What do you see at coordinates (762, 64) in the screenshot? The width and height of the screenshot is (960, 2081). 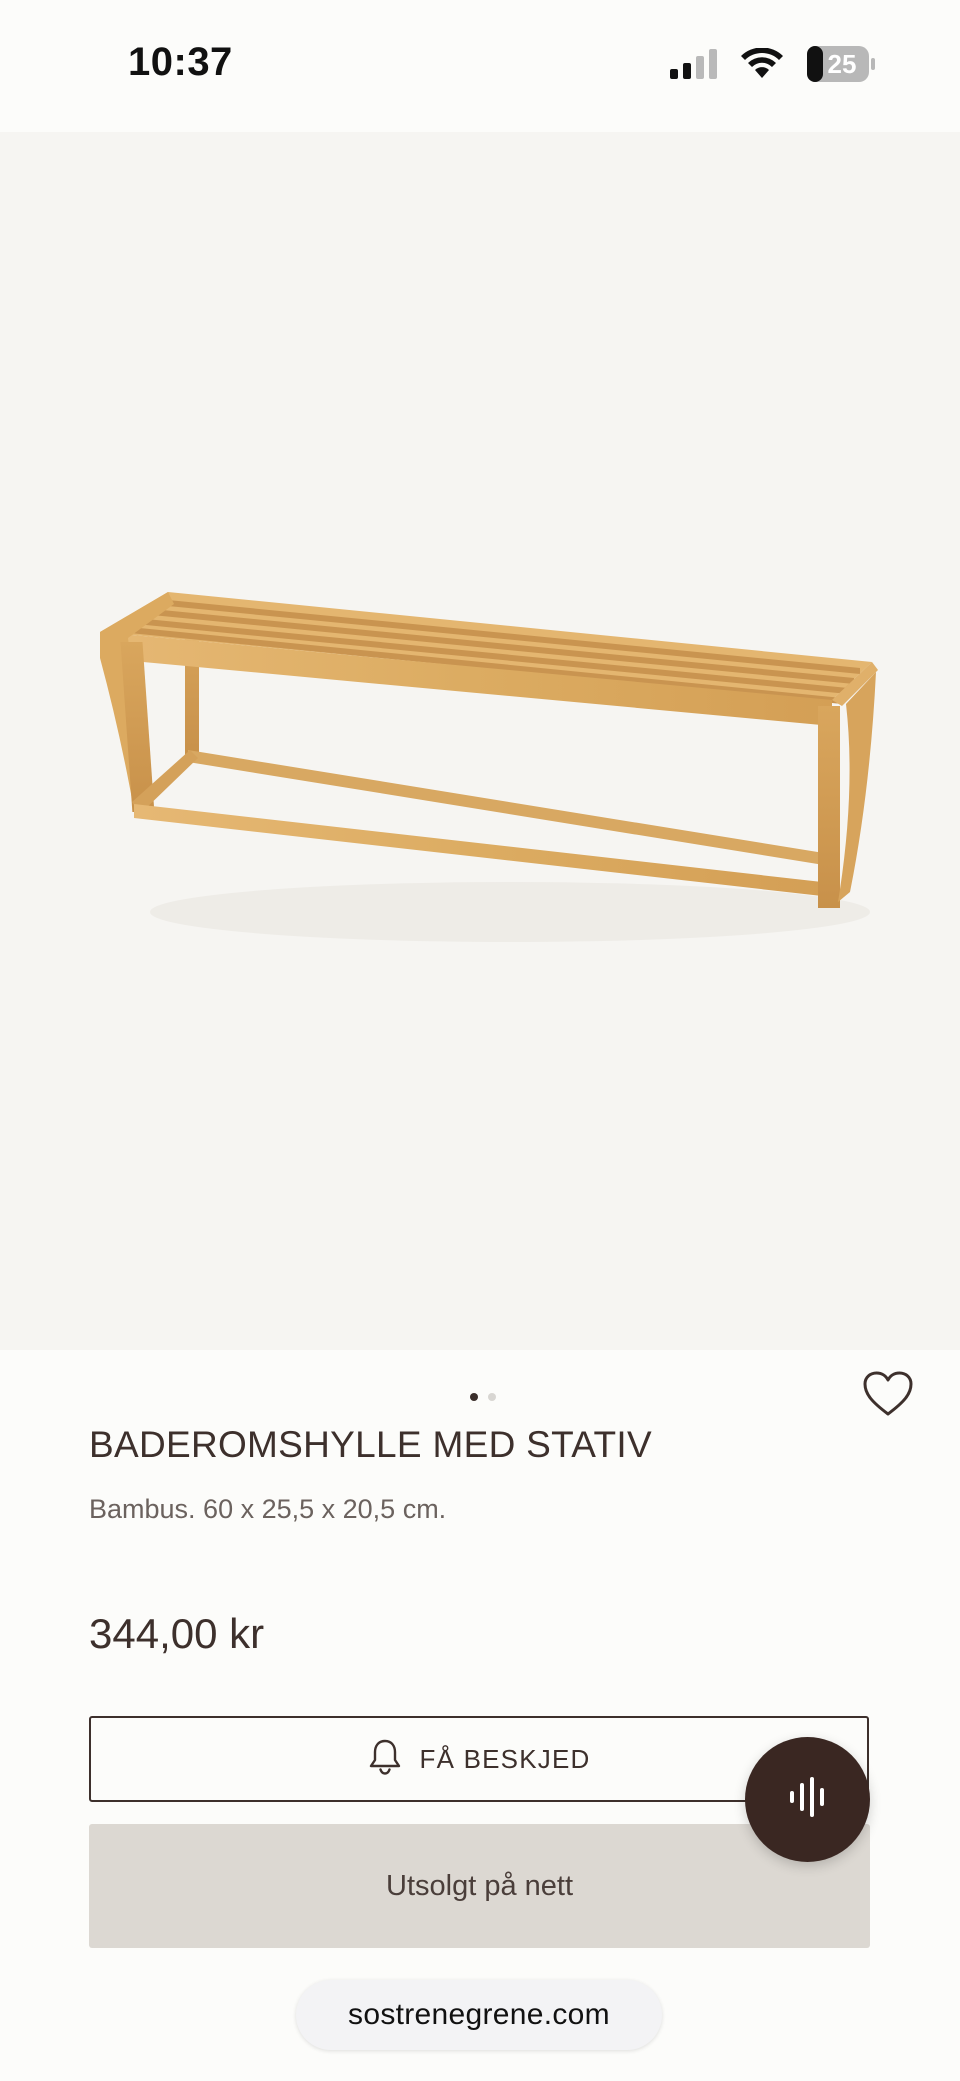 I see `wifi-icon` at bounding box center [762, 64].